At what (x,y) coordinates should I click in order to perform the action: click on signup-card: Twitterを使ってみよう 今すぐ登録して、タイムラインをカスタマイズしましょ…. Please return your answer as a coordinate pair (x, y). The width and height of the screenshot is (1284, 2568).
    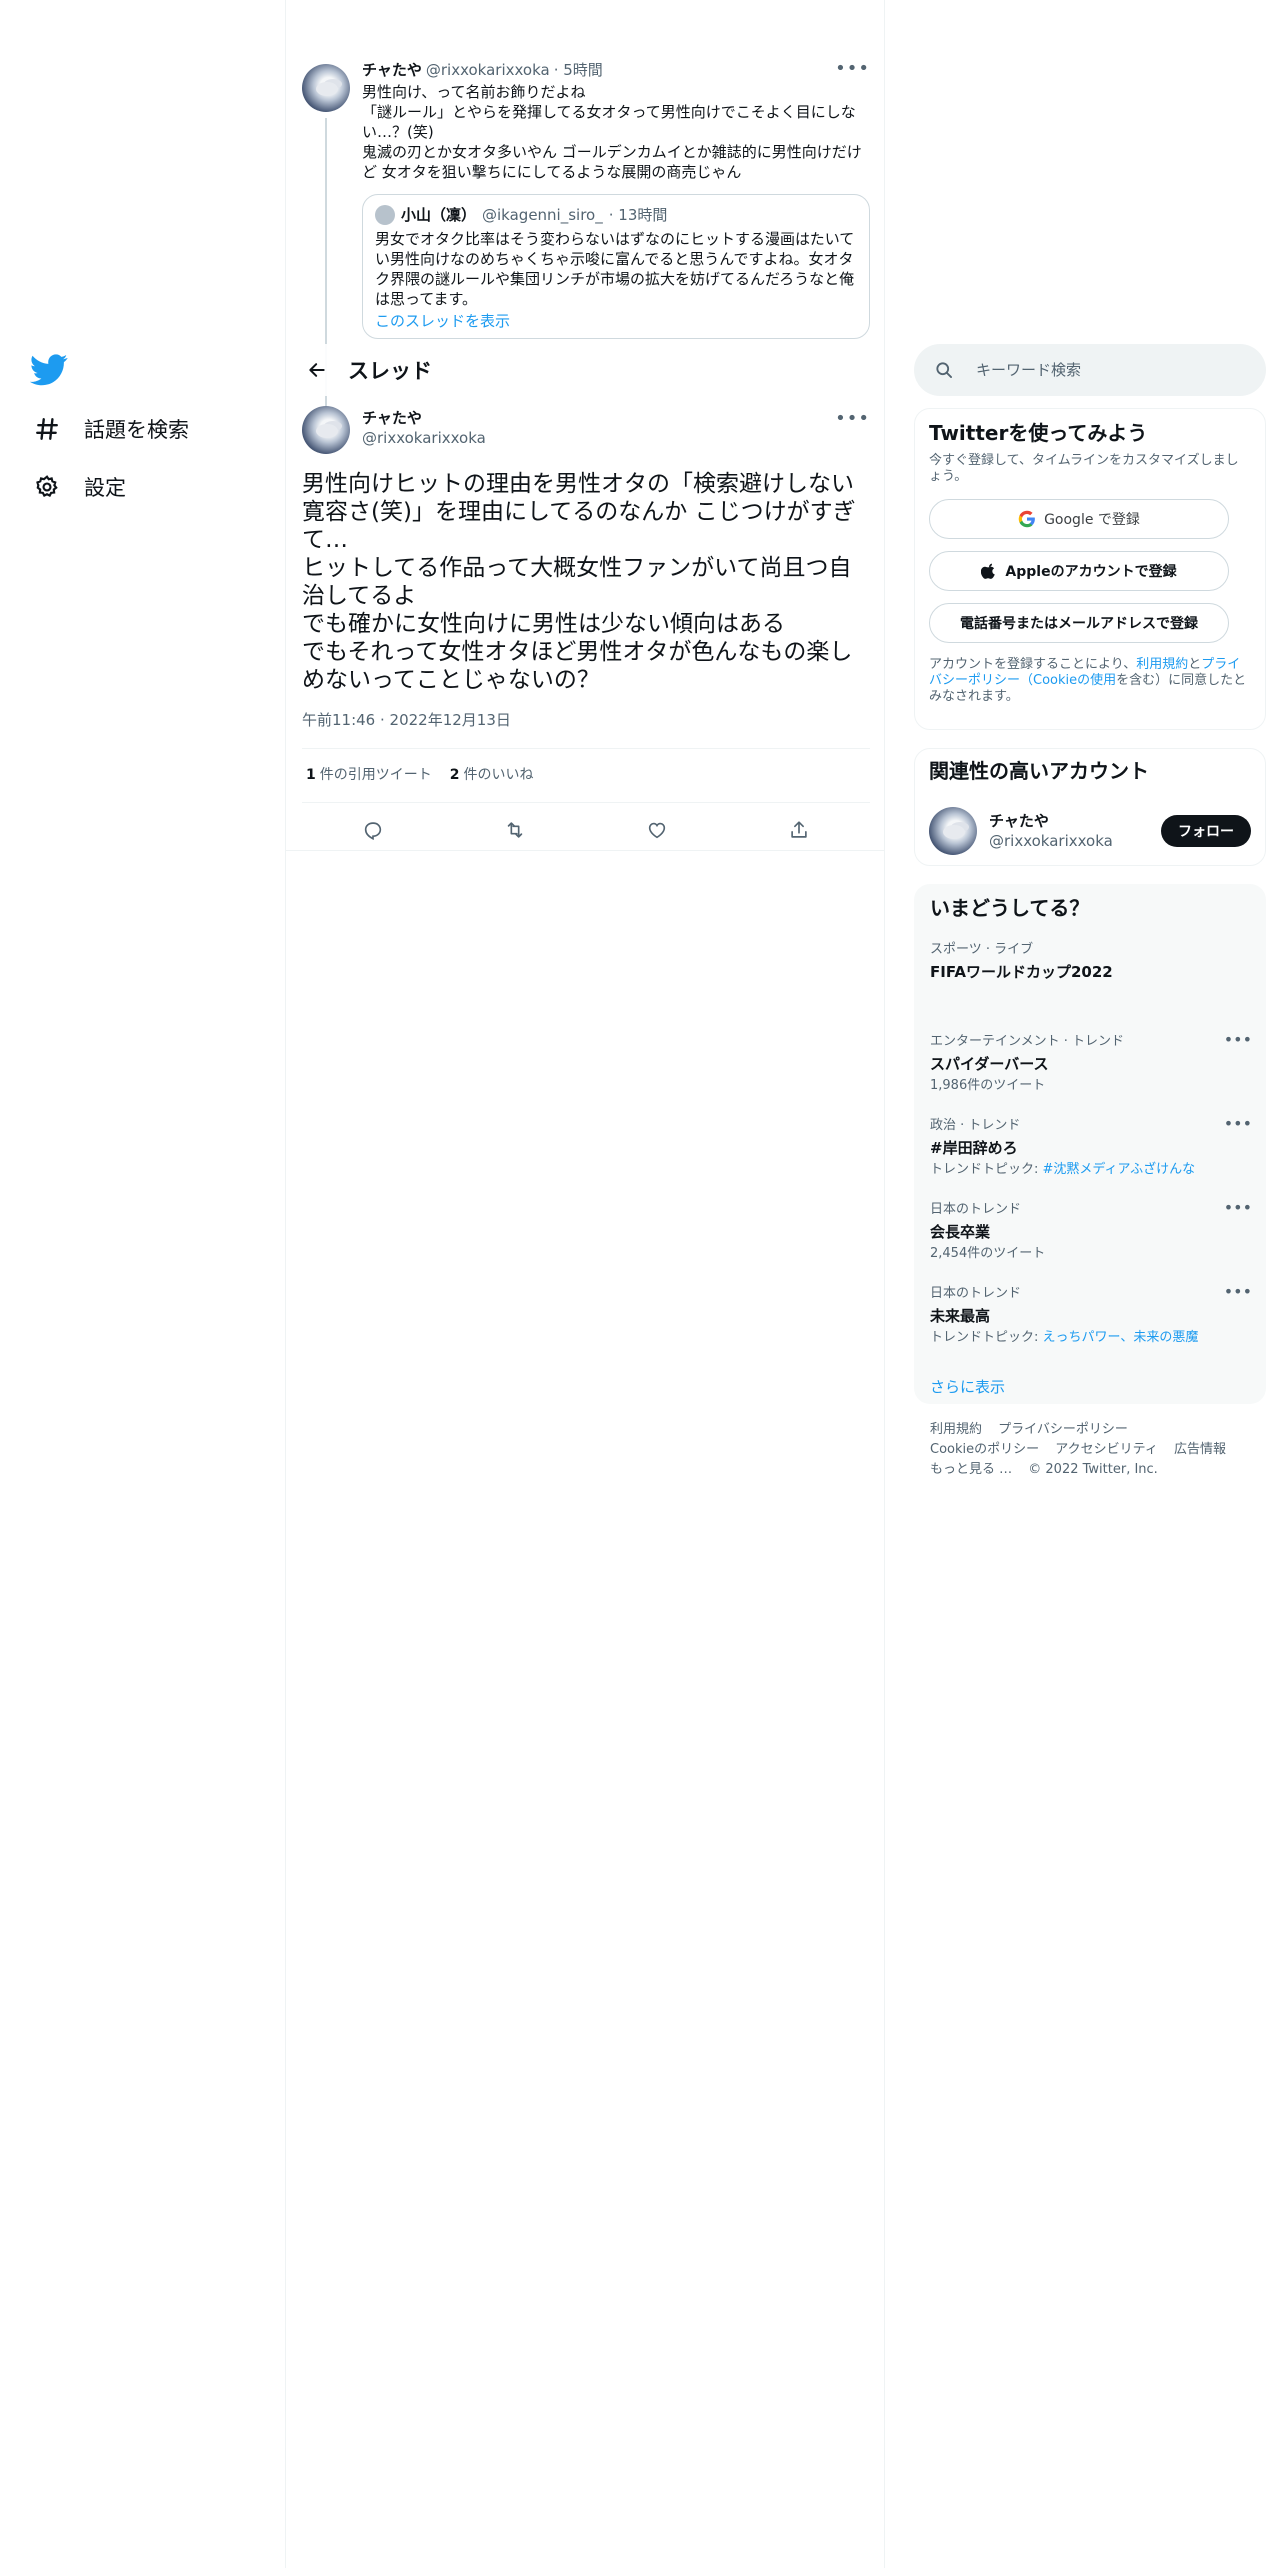
    Looking at the image, I should click on (1090, 569).